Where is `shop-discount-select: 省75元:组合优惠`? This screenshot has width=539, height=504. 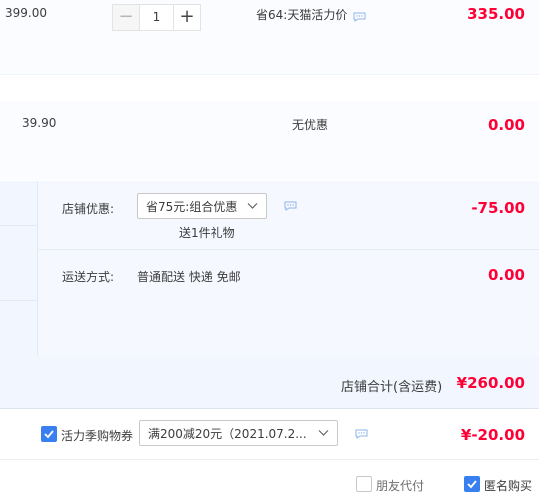 shop-discount-select: 省75元:组合优惠 is located at coordinates (202, 206).